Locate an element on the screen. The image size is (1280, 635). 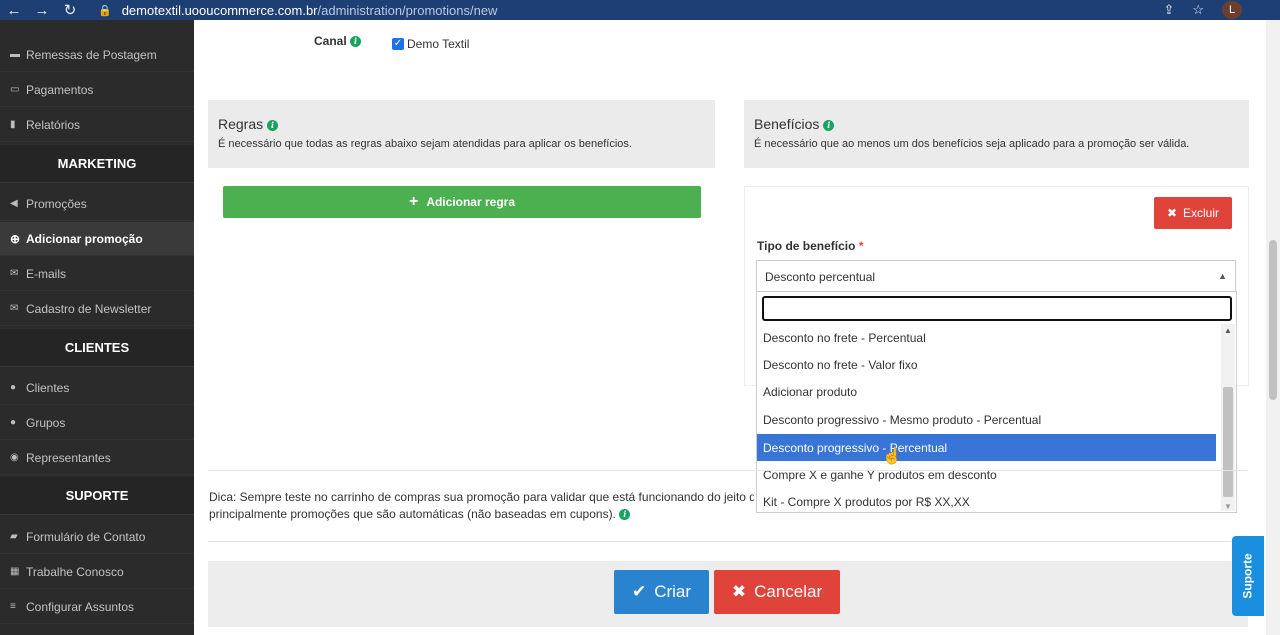
tipo-beneficio-selected: Desconto percentual is located at coordinates (820, 277).